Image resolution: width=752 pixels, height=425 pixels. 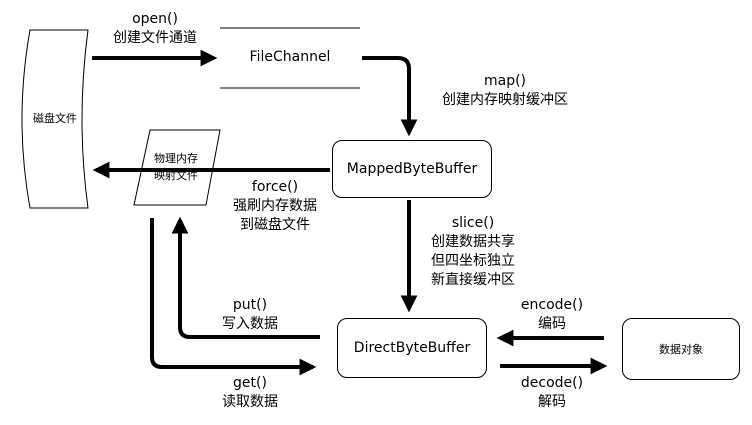 What do you see at coordinates (176, 167) in the screenshot?
I see `physical-memory-label: 物理内存 映射文件` at bounding box center [176, 167].